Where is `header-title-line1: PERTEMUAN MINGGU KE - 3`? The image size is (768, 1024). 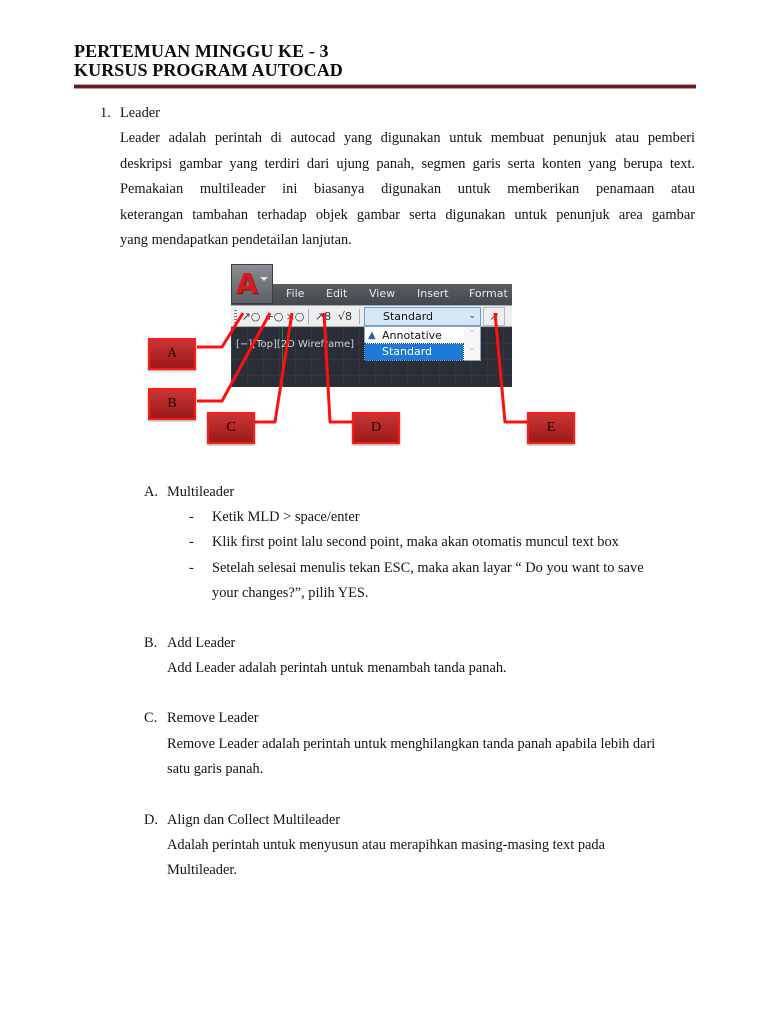 header-title-line1: PERTEMUAN MINGGU KE - 3 is located at coordinates (201, 51).